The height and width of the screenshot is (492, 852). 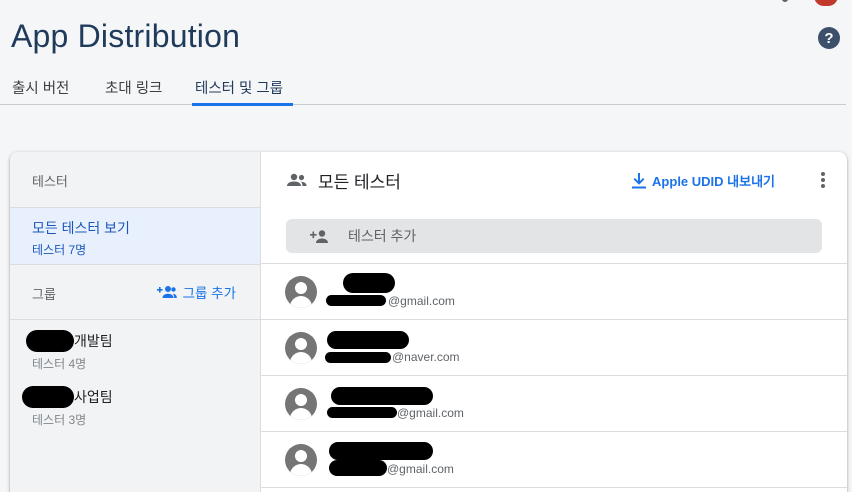 What do you see at coordinates (166, 292) in the screenshot?
I see `group-add-icon` at bounding box center [166, 292].